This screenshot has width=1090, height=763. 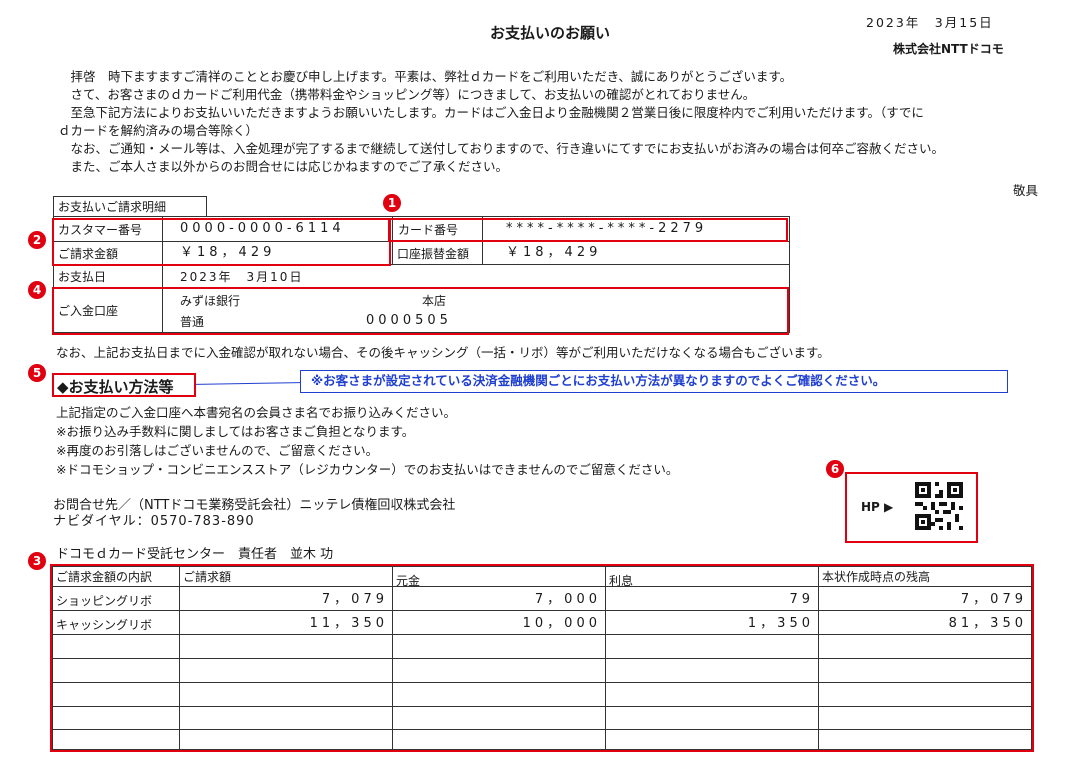 What do you see at coordinates (433, 254) in the screenshot?
I see `transfer-amount-label: 口座振替金額` at bounding box center [433, 254].